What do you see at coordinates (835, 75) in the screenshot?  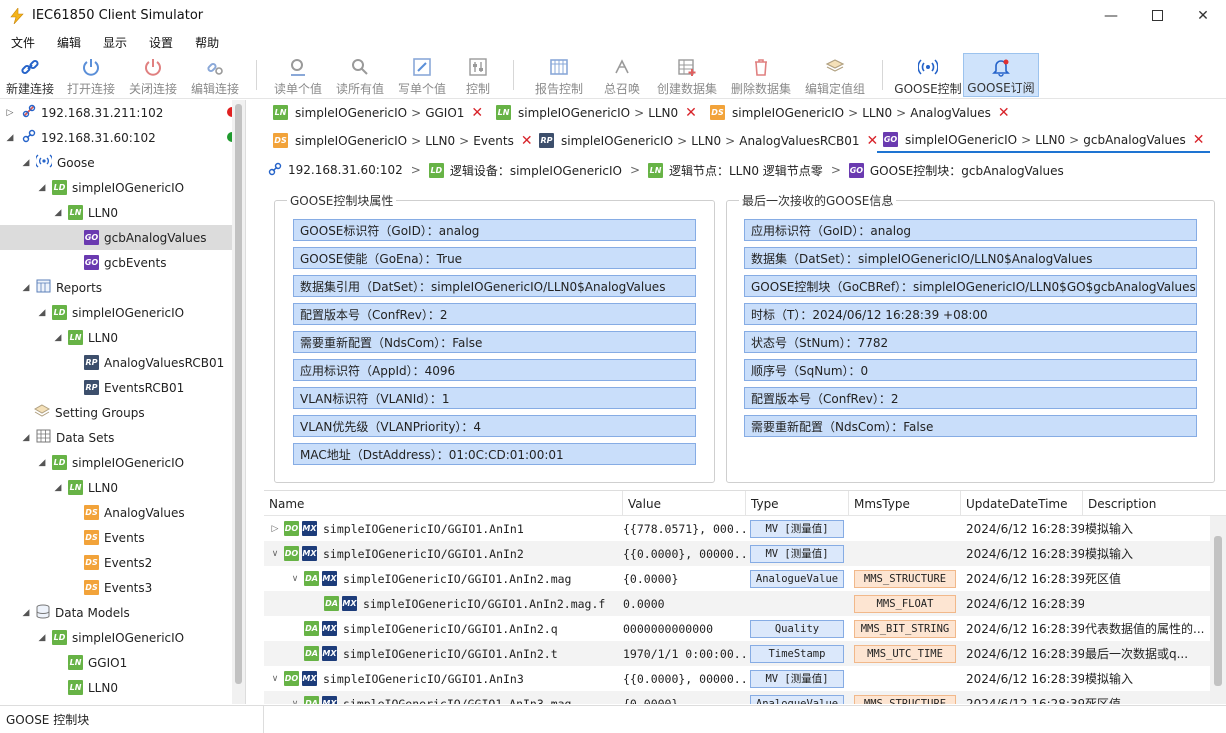 I see `edit-setting-group-button: 编辑定值组` at bounding box center [835, 75].